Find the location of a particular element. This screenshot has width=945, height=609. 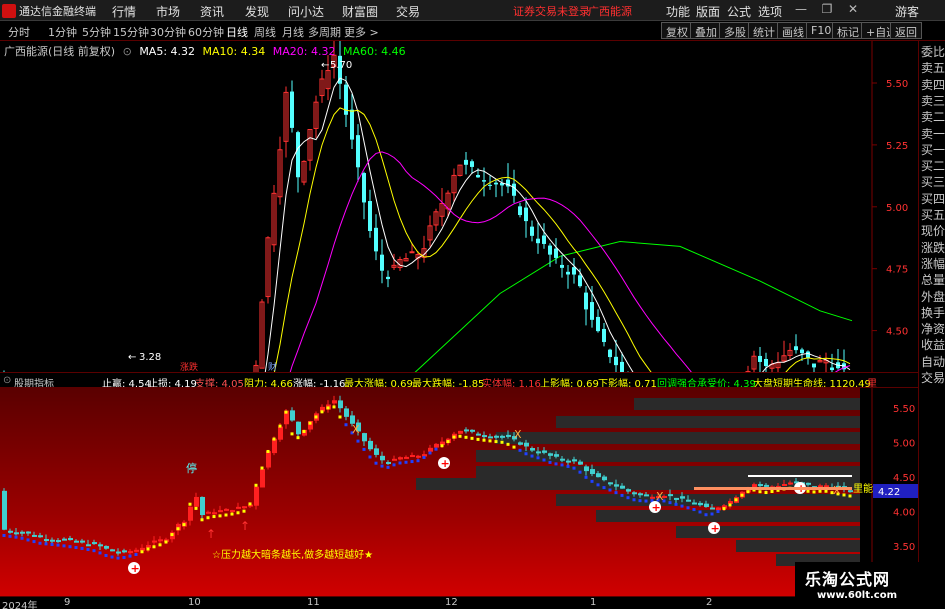

tab-timeshare: 分时 is located at coordinates (19, 32).